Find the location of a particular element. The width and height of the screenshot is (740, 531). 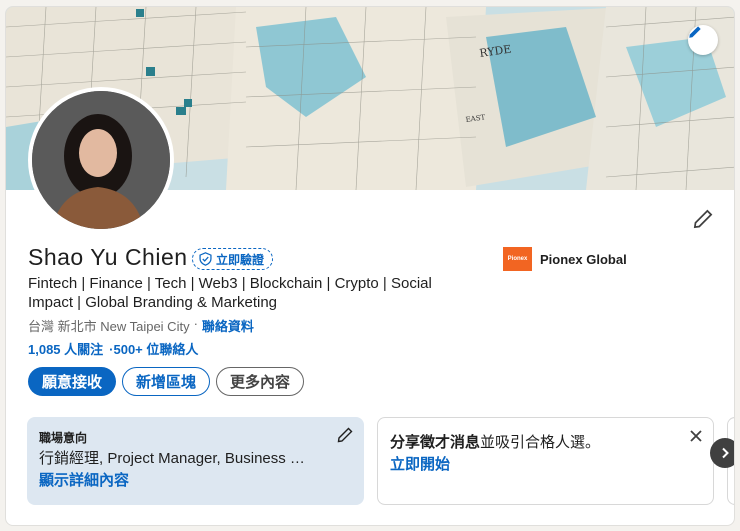

chevron-right-icon is located at coordinates (725, 453).